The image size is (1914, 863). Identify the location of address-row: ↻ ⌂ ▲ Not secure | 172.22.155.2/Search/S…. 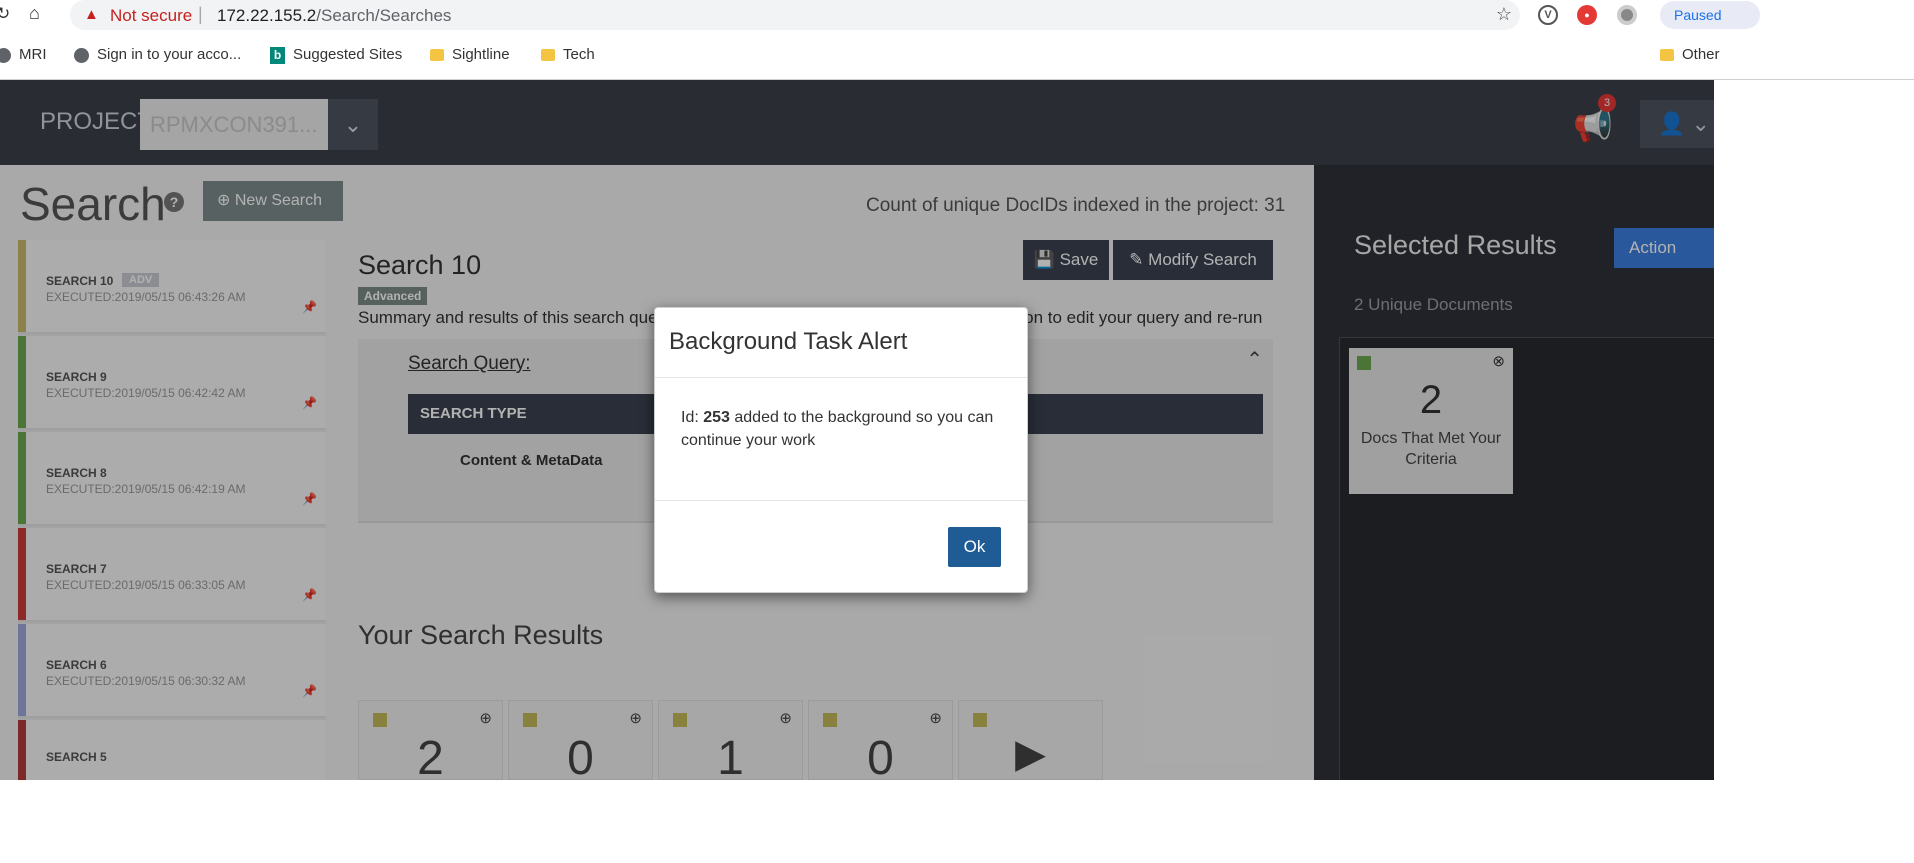
(957, 15).